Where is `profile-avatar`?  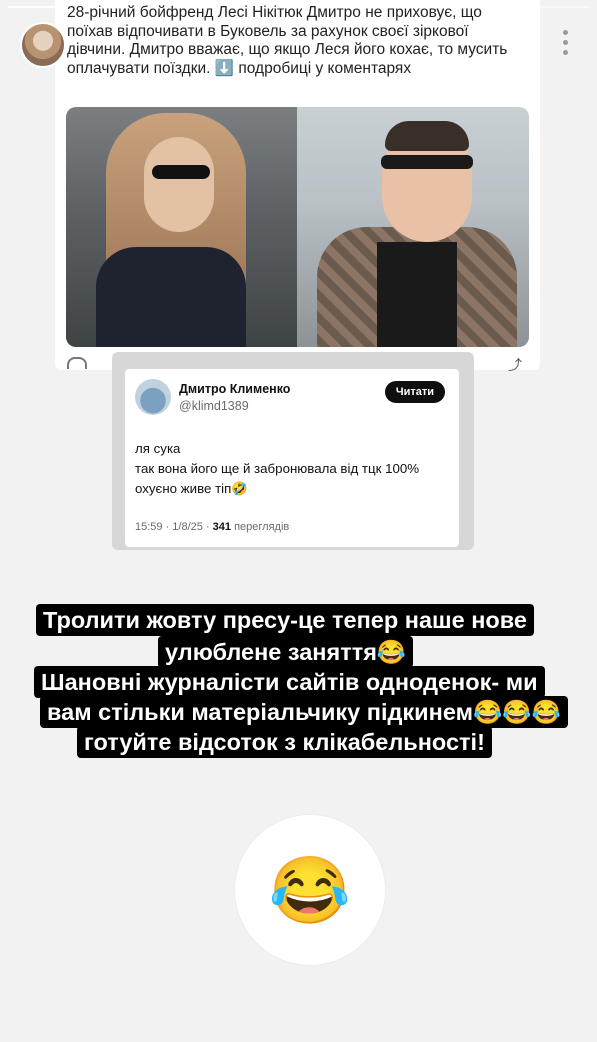
profile-avatar is located at coordinates (43, 45).